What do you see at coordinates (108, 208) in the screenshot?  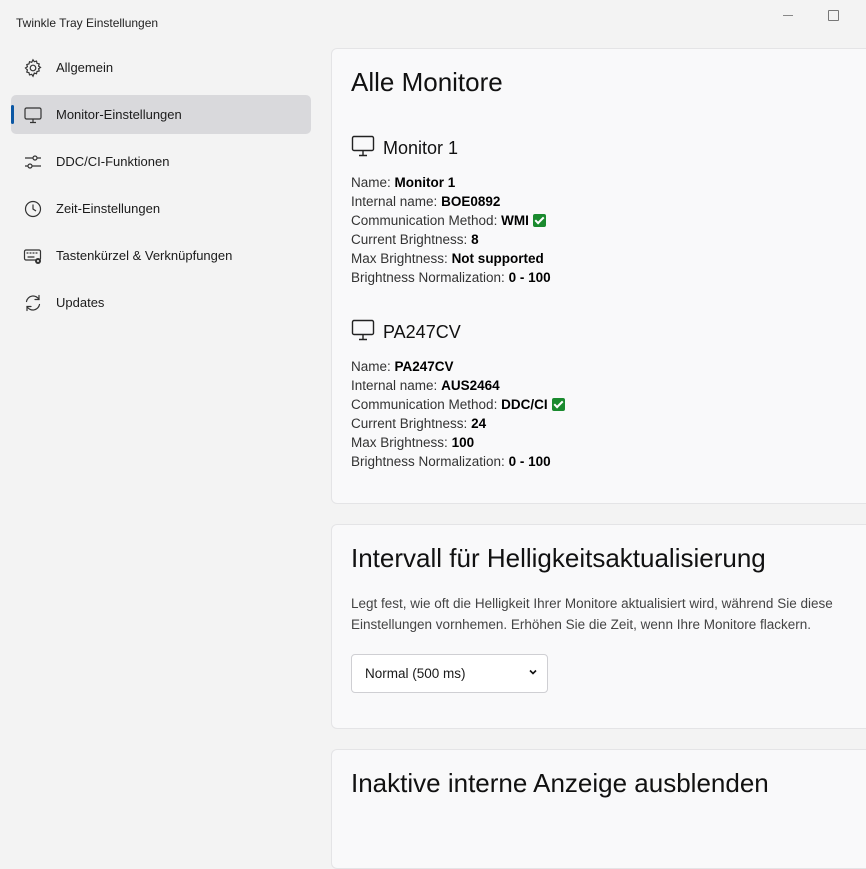 I see `sidebar-item-label: Zeit-Einstellungen` at bounding box center [108, 208].